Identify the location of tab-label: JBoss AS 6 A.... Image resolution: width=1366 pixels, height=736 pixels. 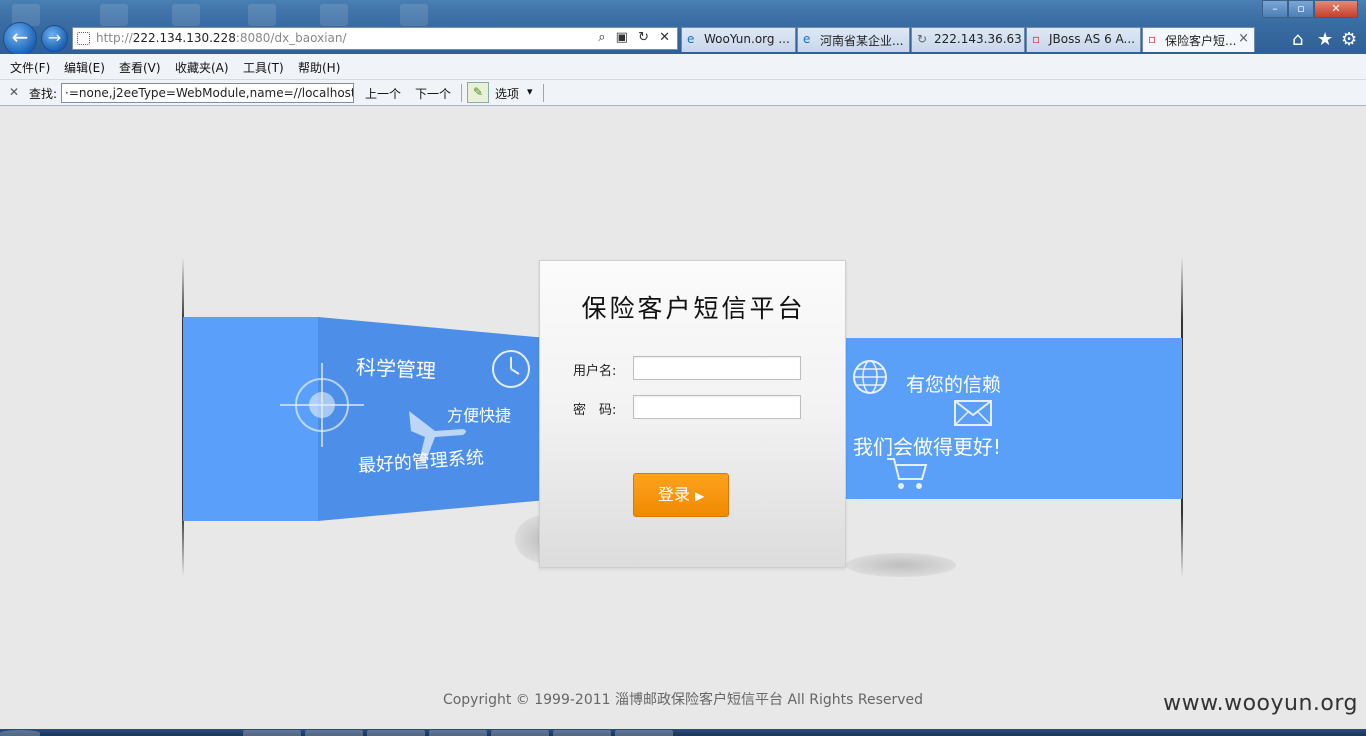
(1092, 39).